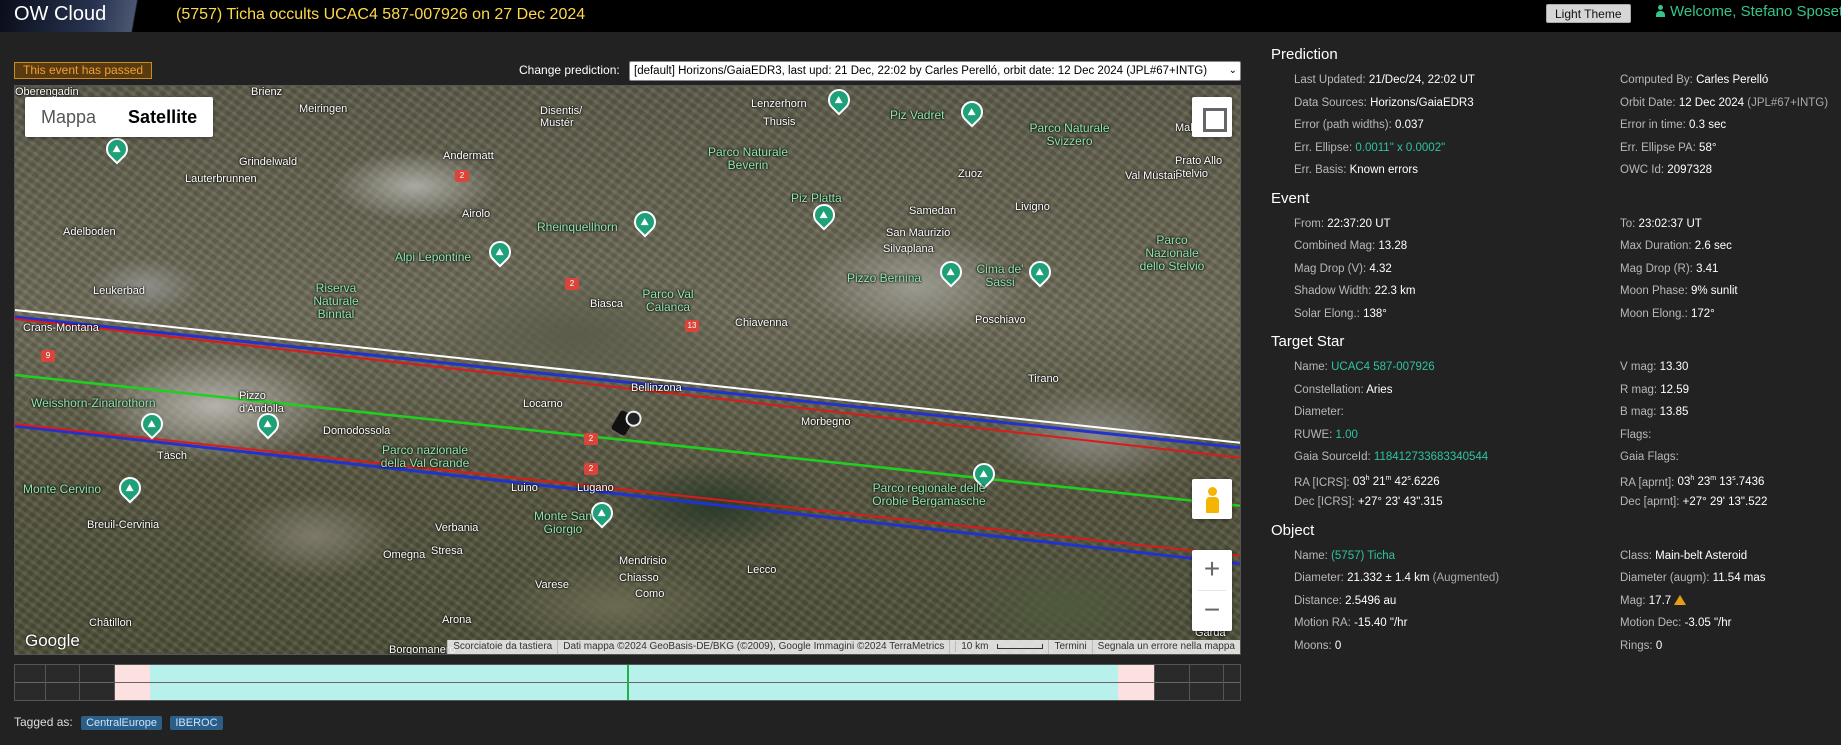 This screenshot has height=745, width=1841. What do you see at coordinates (1136, 682) in the screenshot?
I see `timeline-error-after` at bounding box center [1136, 682].